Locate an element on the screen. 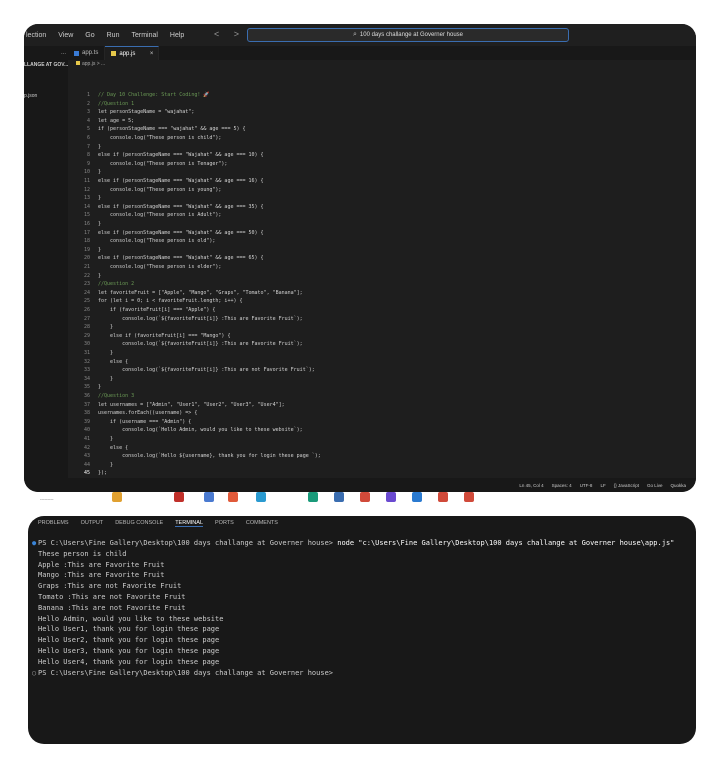 The height and width of the screenshot is (768, 720). tab-ports: PORTS is located at coordinates (224, 523).